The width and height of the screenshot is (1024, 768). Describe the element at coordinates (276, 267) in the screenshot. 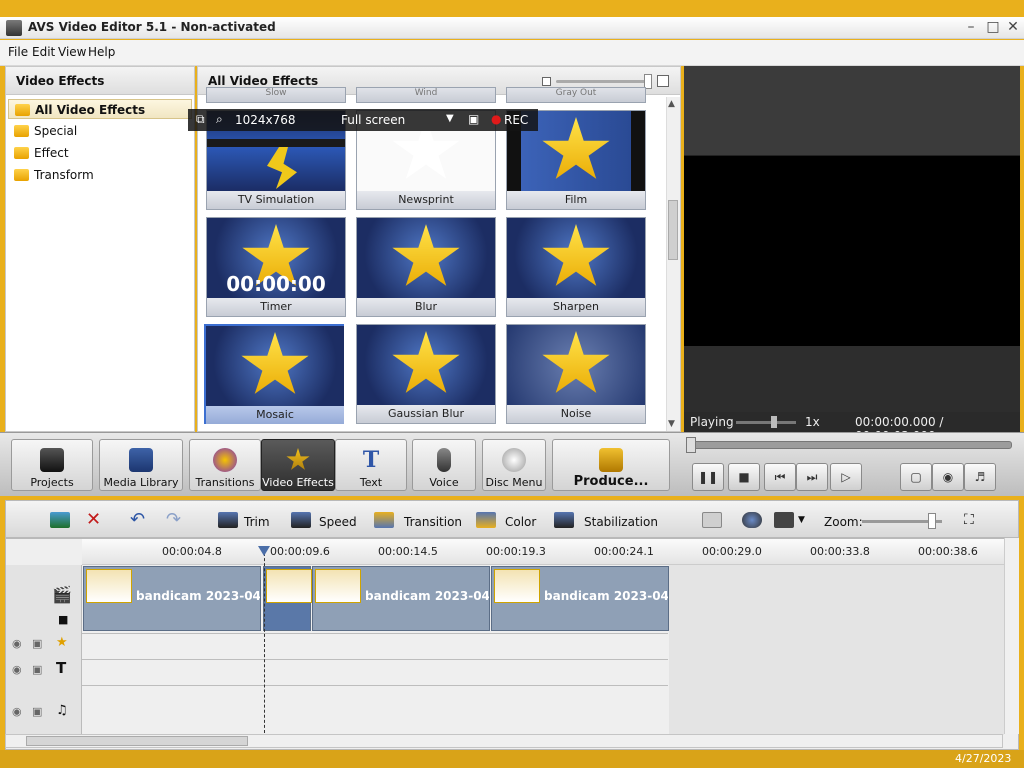

I see `effect-tile-timer: 00:00:00 Timer` at that location.